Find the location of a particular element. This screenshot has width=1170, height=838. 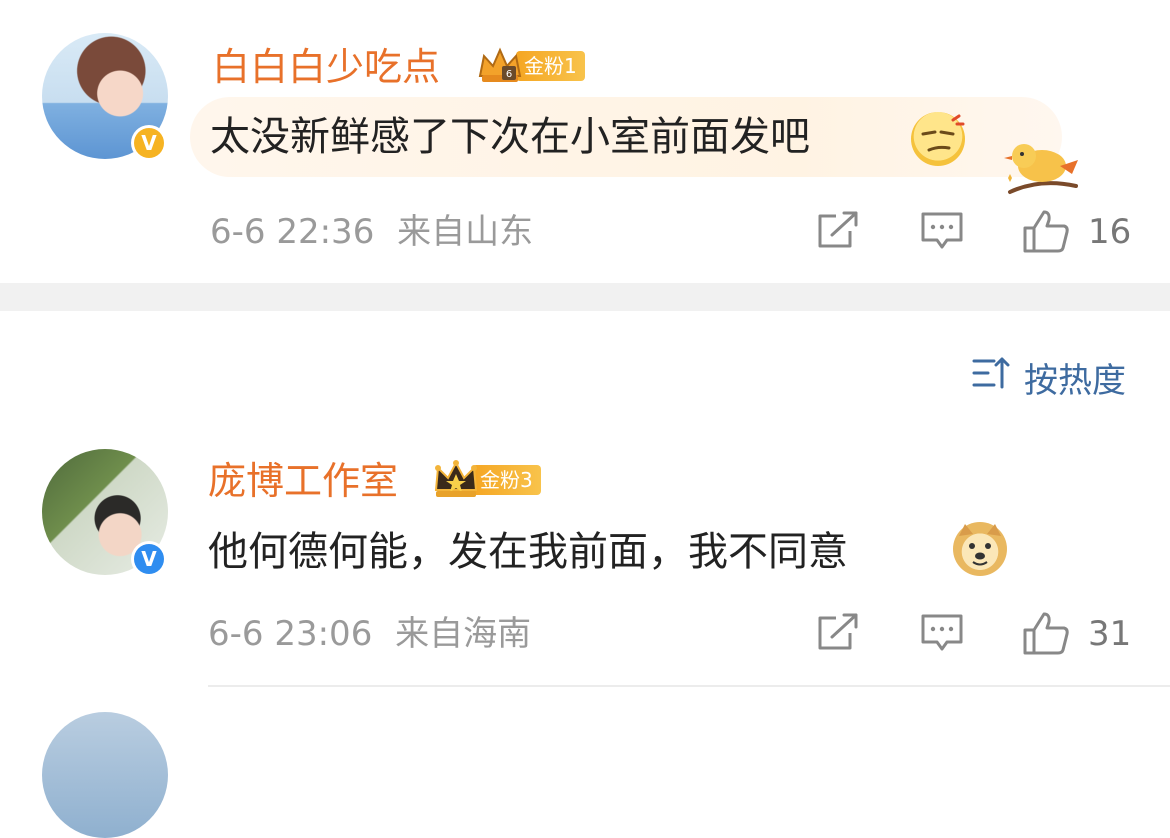

comment-text: 他何德何能，发在我前面，我不同意 is located at coordinates (528, 552).